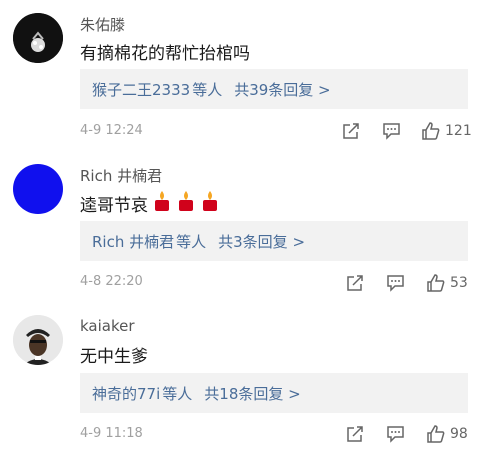 The image size is (482, 451). What do you see at coordinates (252, 393) in the screenshot?
I see `reply-count: 共18条回复 >` at bounding box center [252, 393].